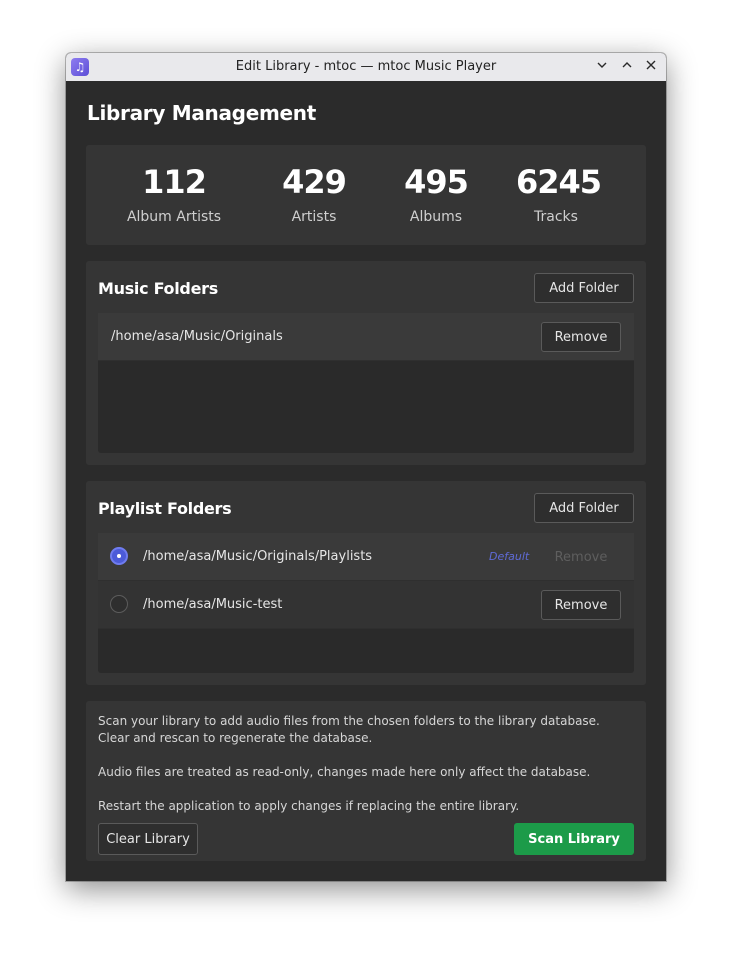 The height and width of the screenshot is (959, 732). I want to click on music-folder-row: /home/asa/Music/Originals Remove, so click(366, 337).